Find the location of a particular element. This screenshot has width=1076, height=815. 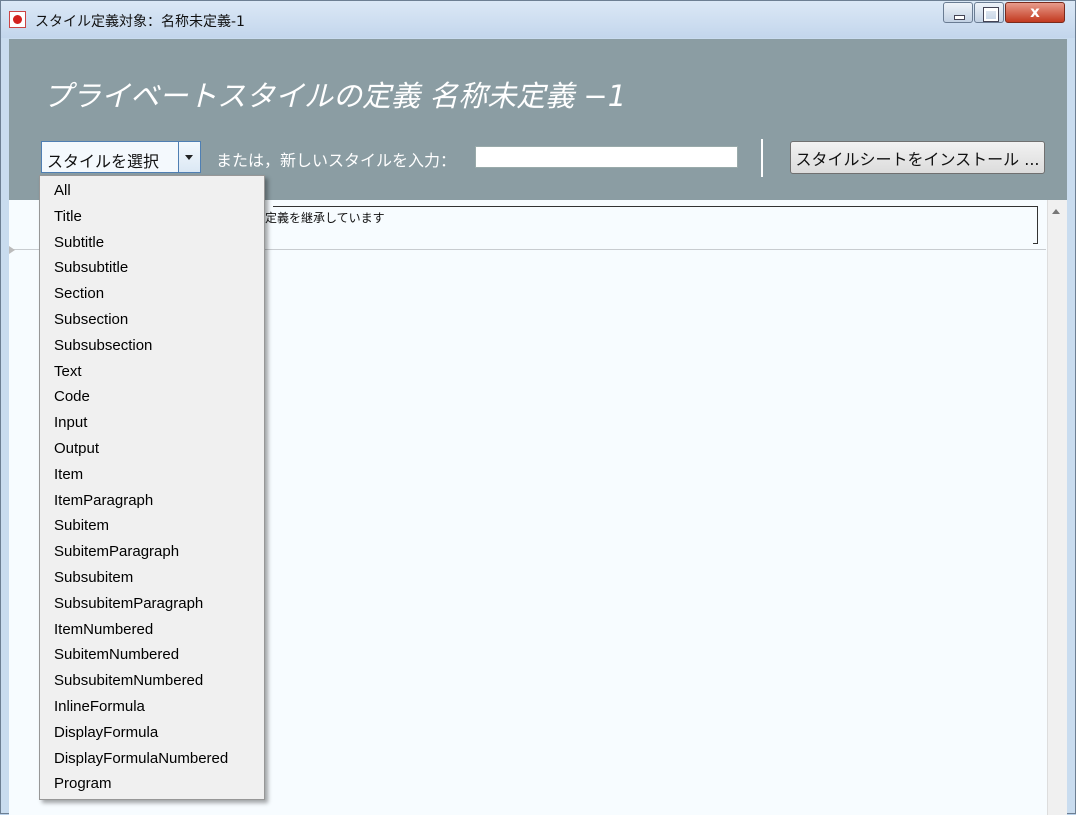

app-icon is located at coordinates (17, 19).